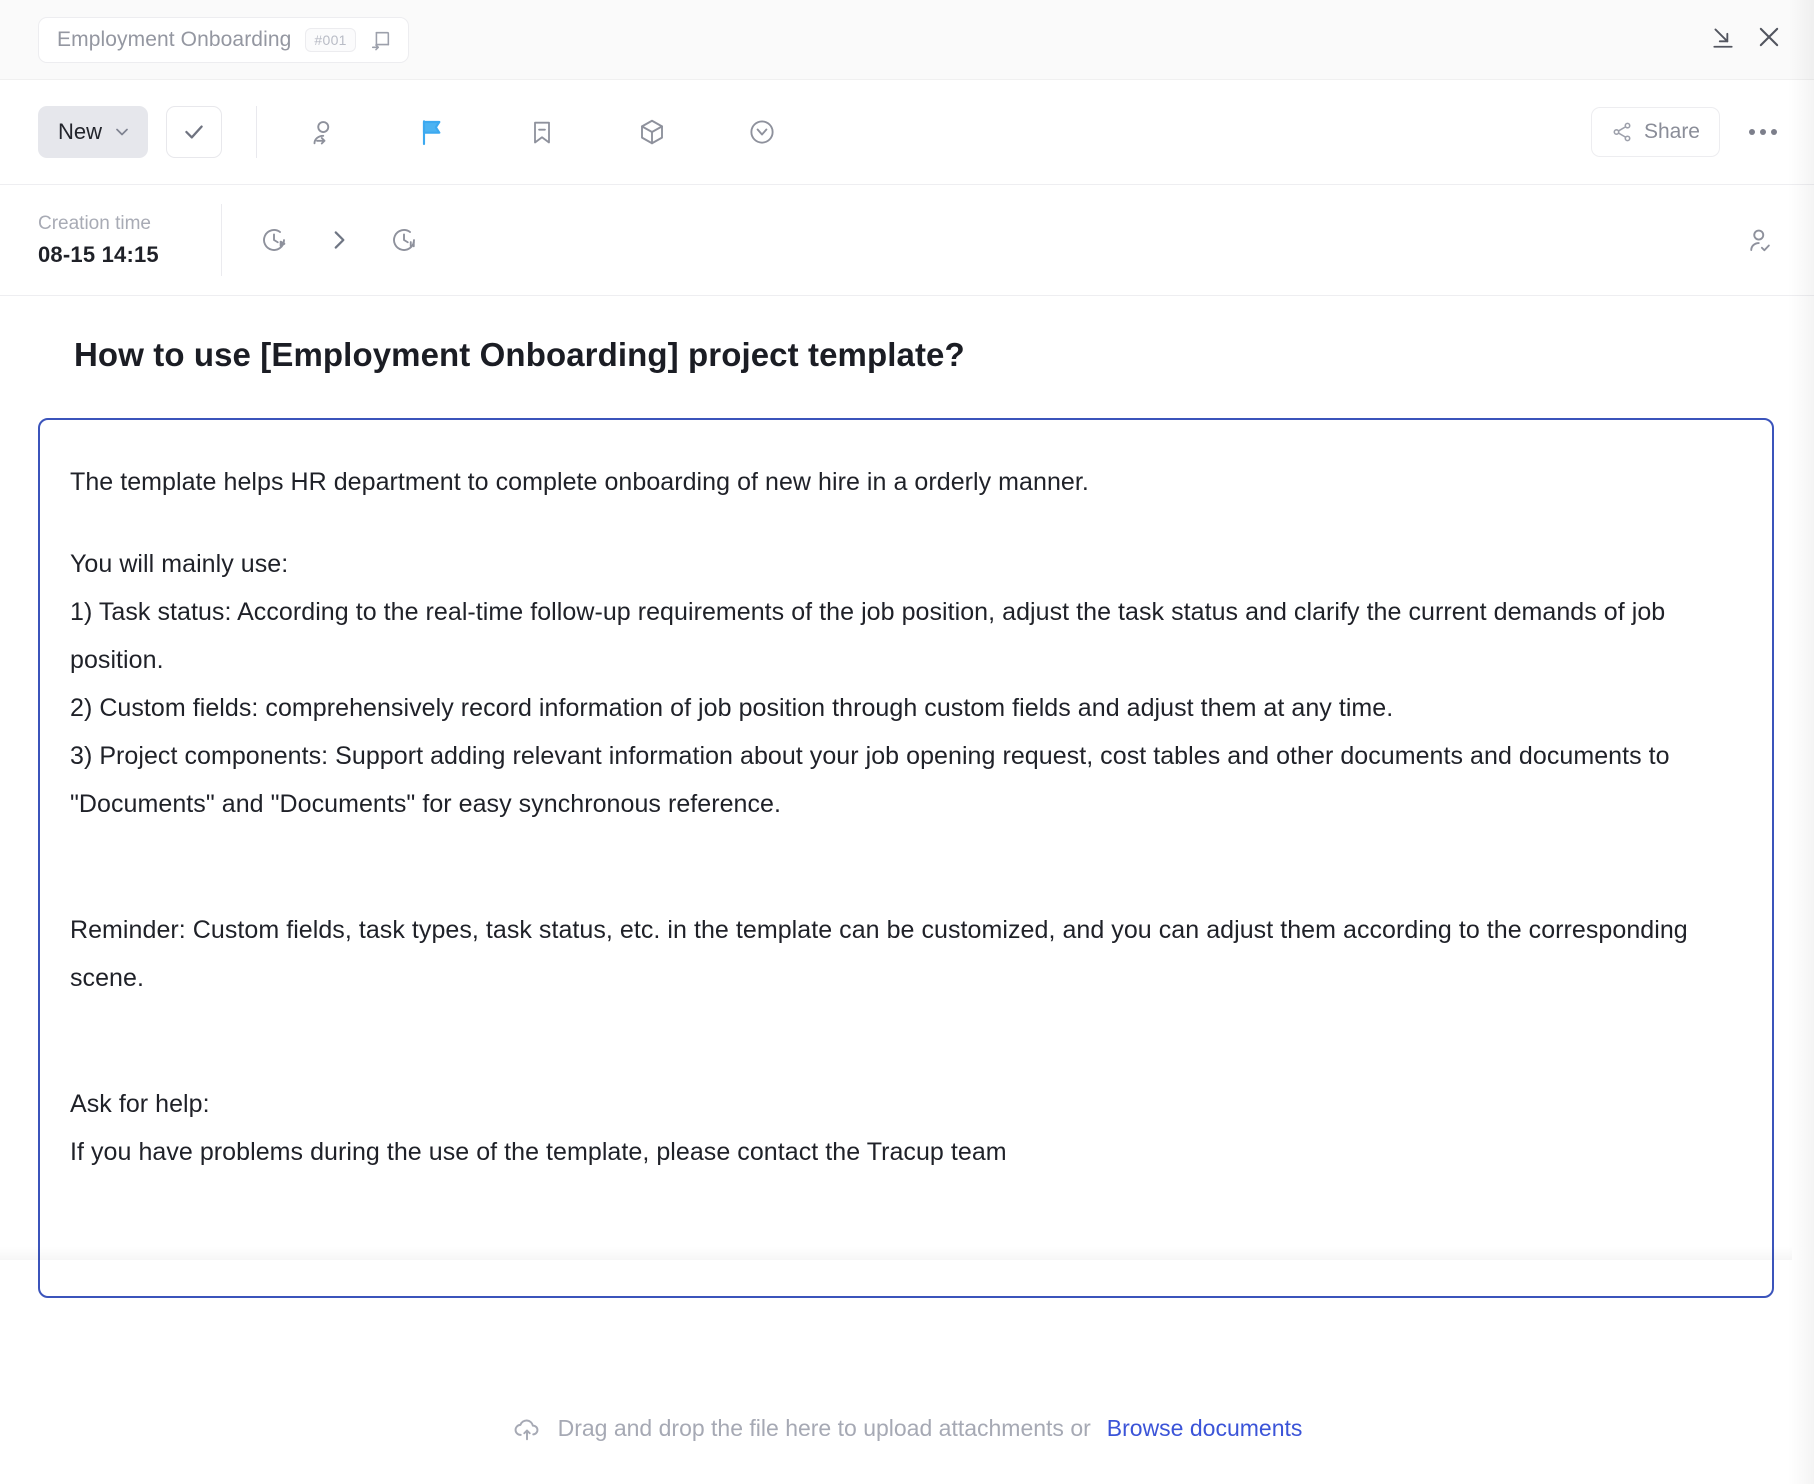 This screenshot has height=1484, width=1814. Describe the element at coordinates (140, 1104) in the screenshot. I see `paragraph-help-heading: Ask for help:` at that location.